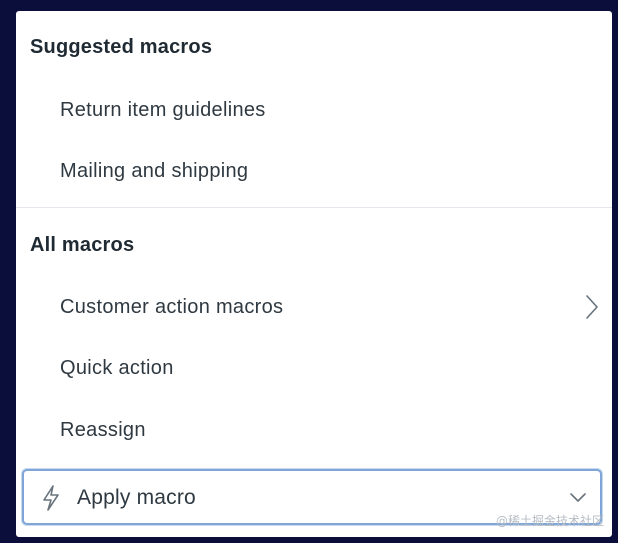 This screenshot has width=618, height=543. I want to click on menu-item-label: Reassign, so click(103, 429).